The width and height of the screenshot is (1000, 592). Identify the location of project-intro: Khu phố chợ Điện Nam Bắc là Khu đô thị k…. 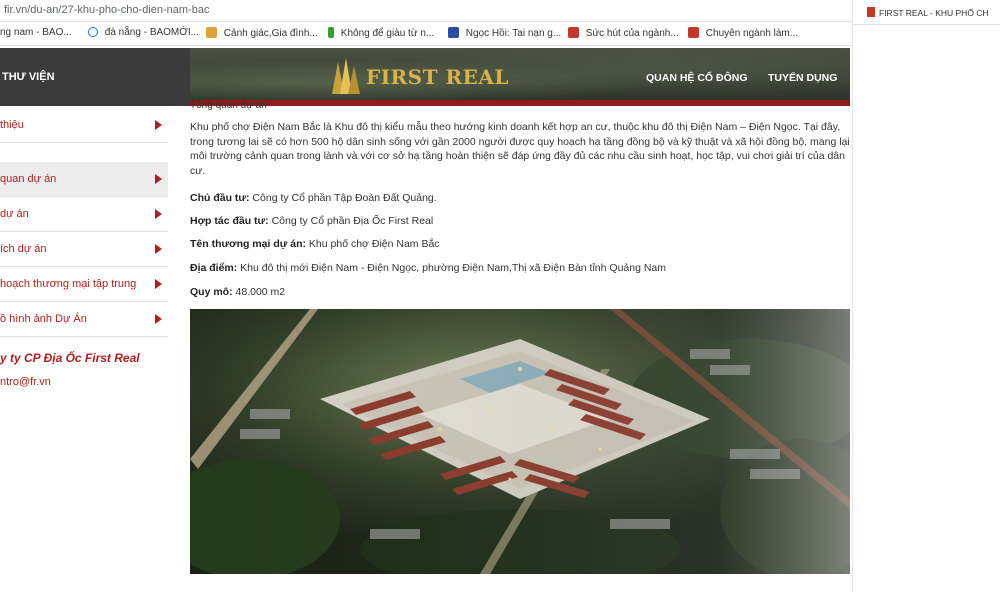
(520, 149).